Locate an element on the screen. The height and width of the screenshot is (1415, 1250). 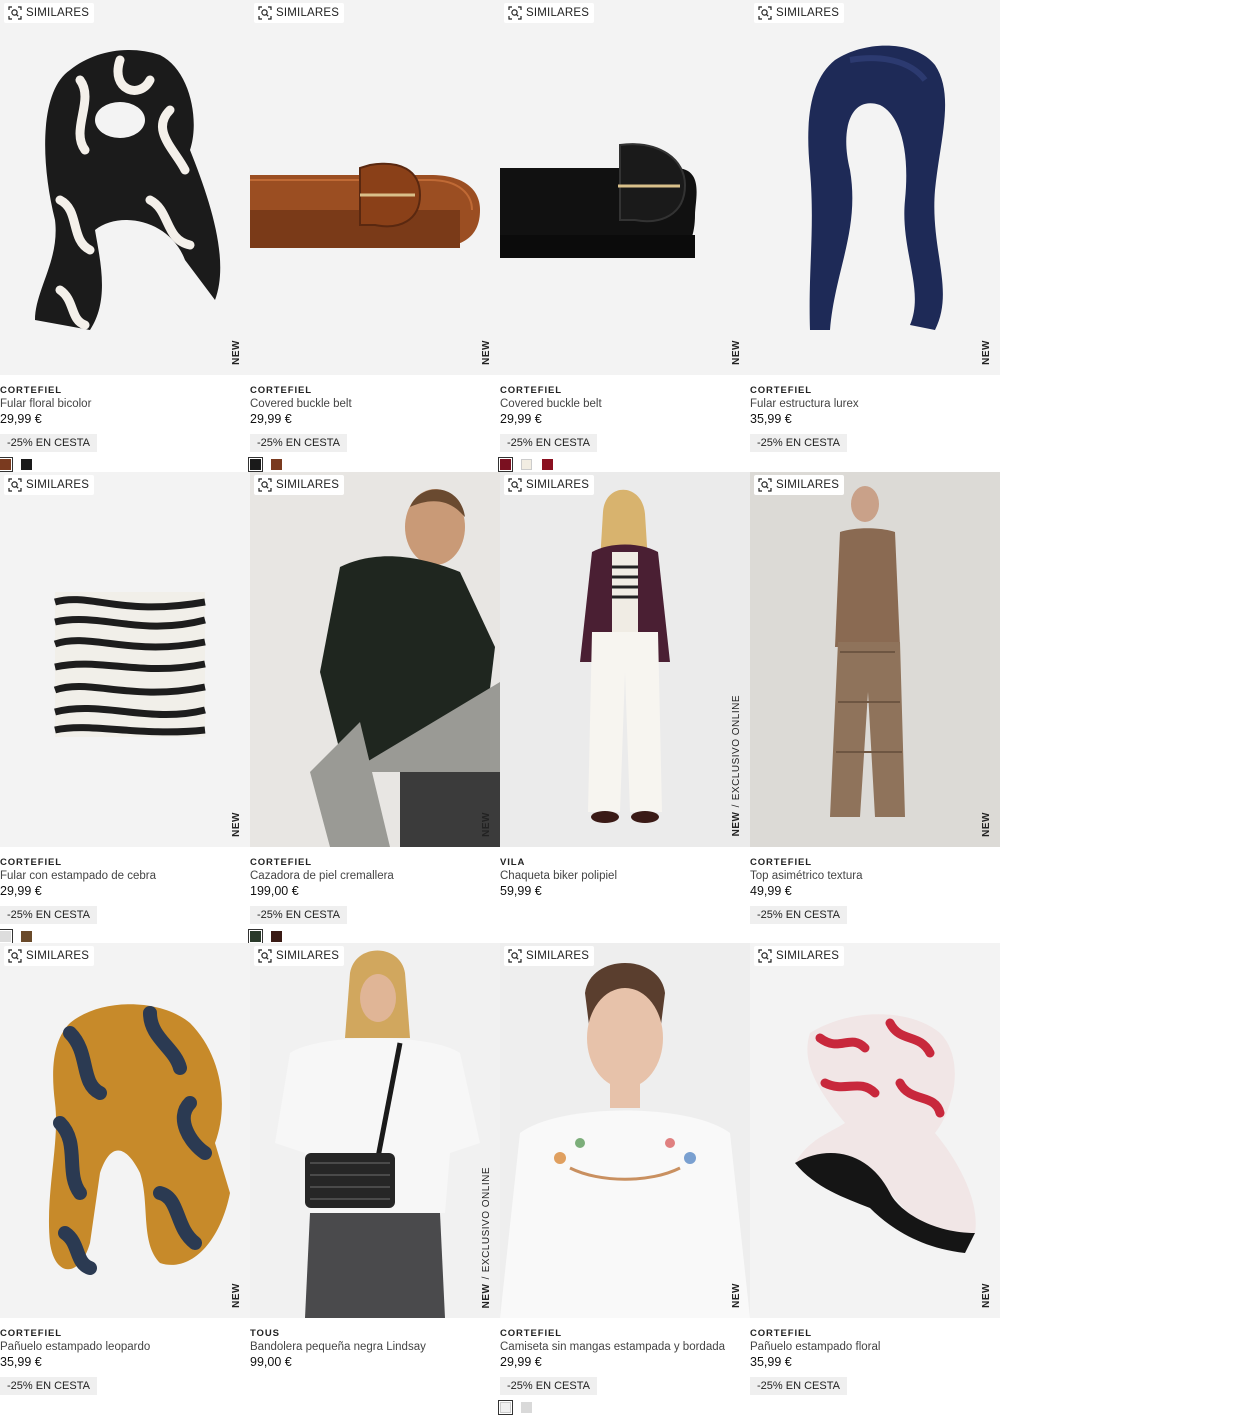
product-name: Pañuelo estampado leopardo is located at coordinates (125, 1347).